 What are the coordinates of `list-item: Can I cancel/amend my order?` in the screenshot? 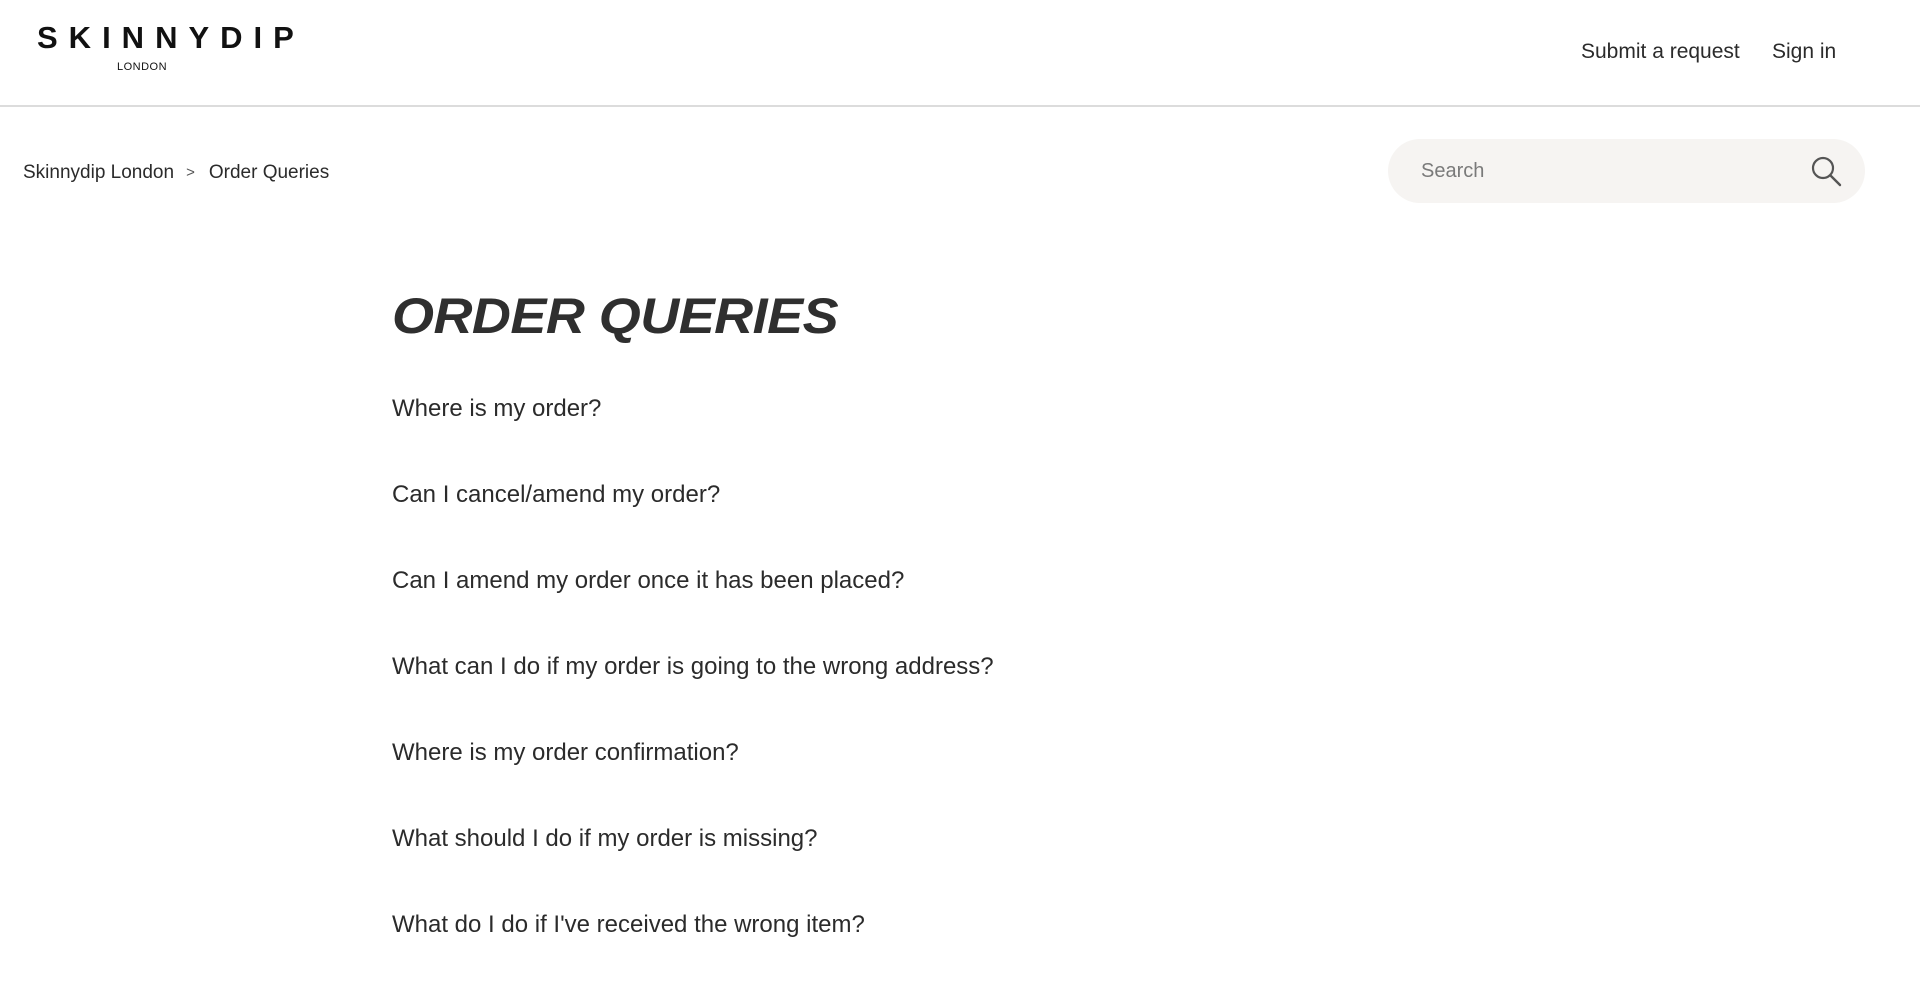 It's located at (693, 521).